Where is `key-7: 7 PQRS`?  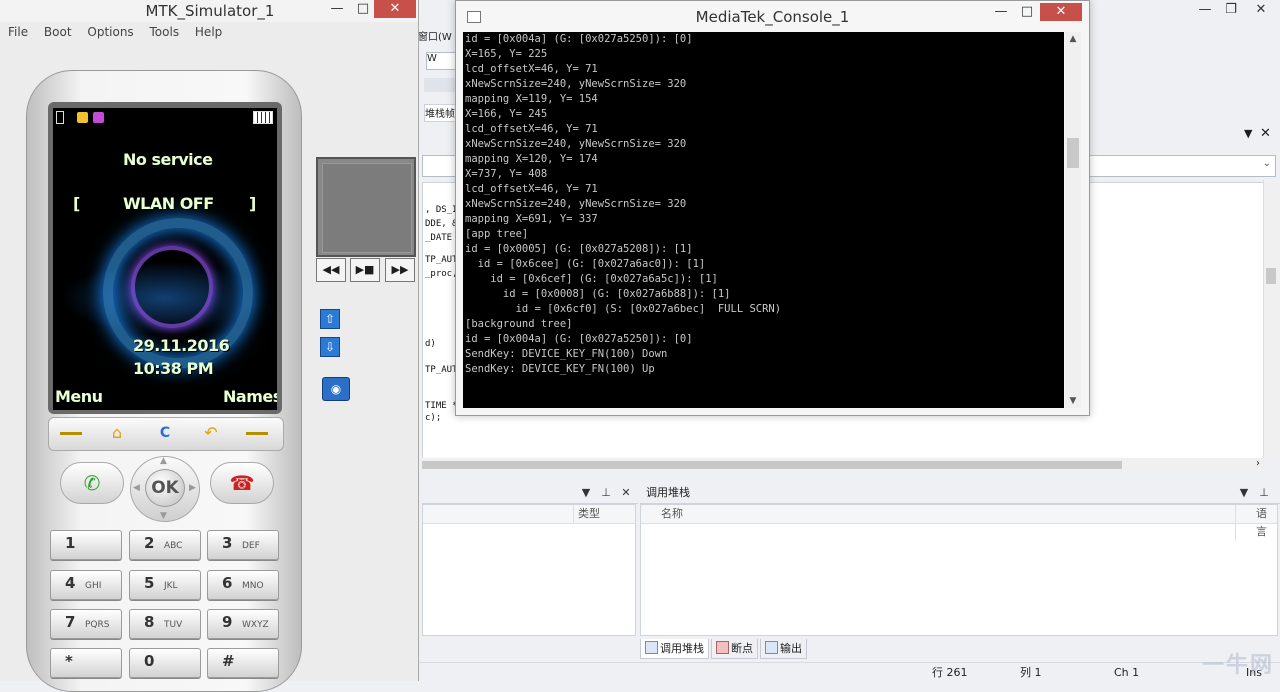
key-7: 7 PQRS is located at coordinates (86, 624).